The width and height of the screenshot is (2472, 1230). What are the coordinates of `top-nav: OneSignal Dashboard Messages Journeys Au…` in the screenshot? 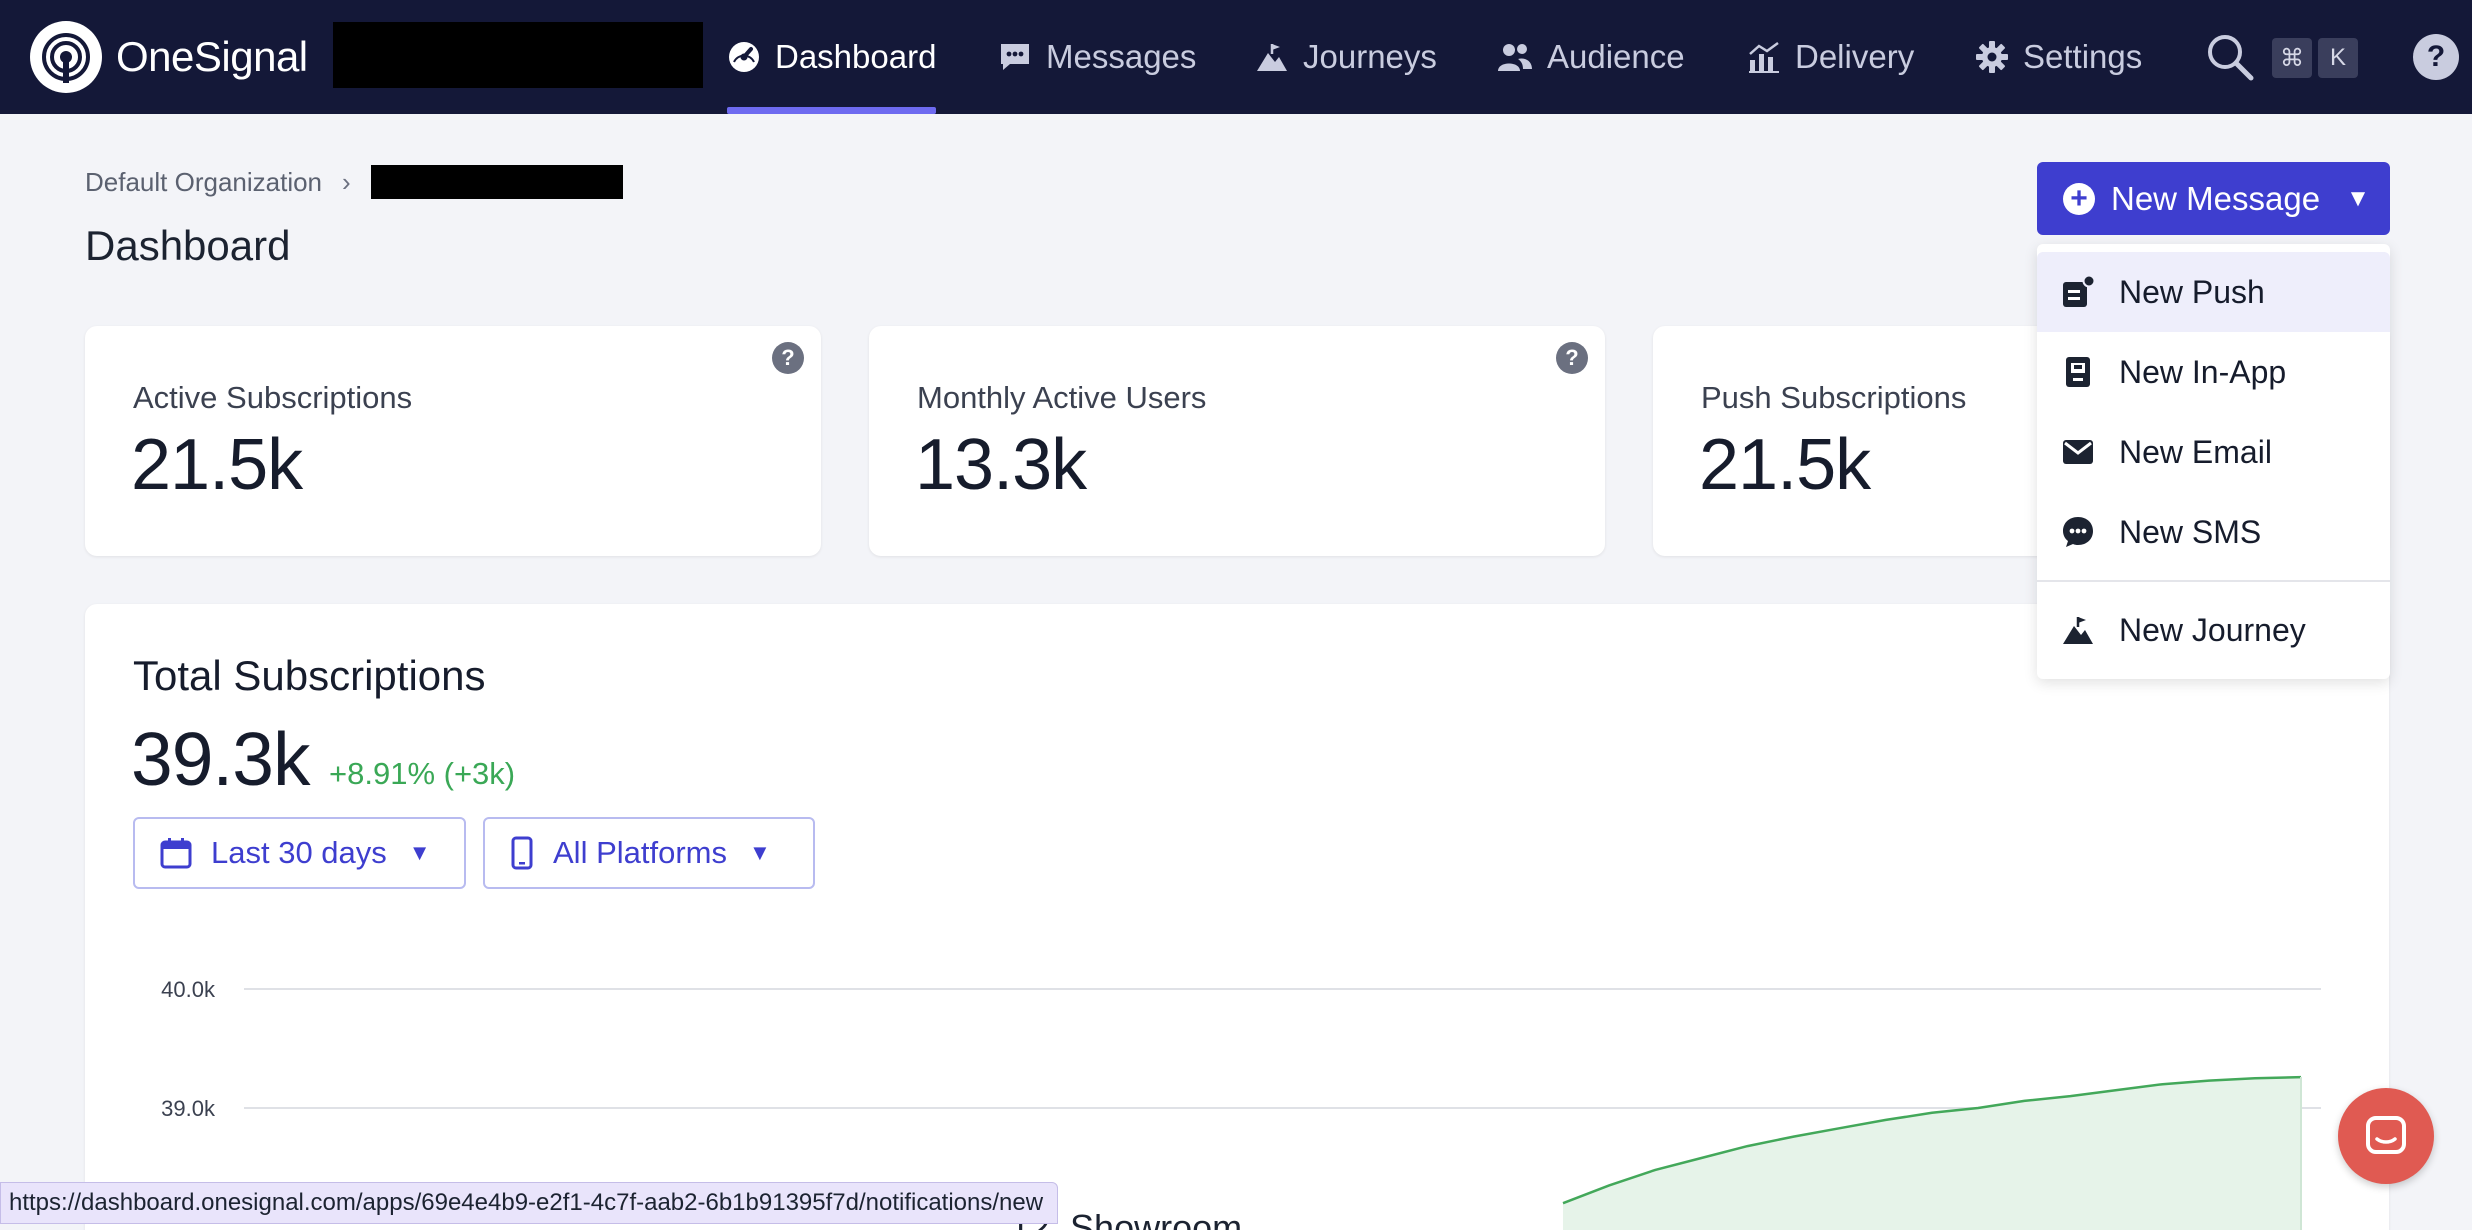 It's located at (1236, 57).